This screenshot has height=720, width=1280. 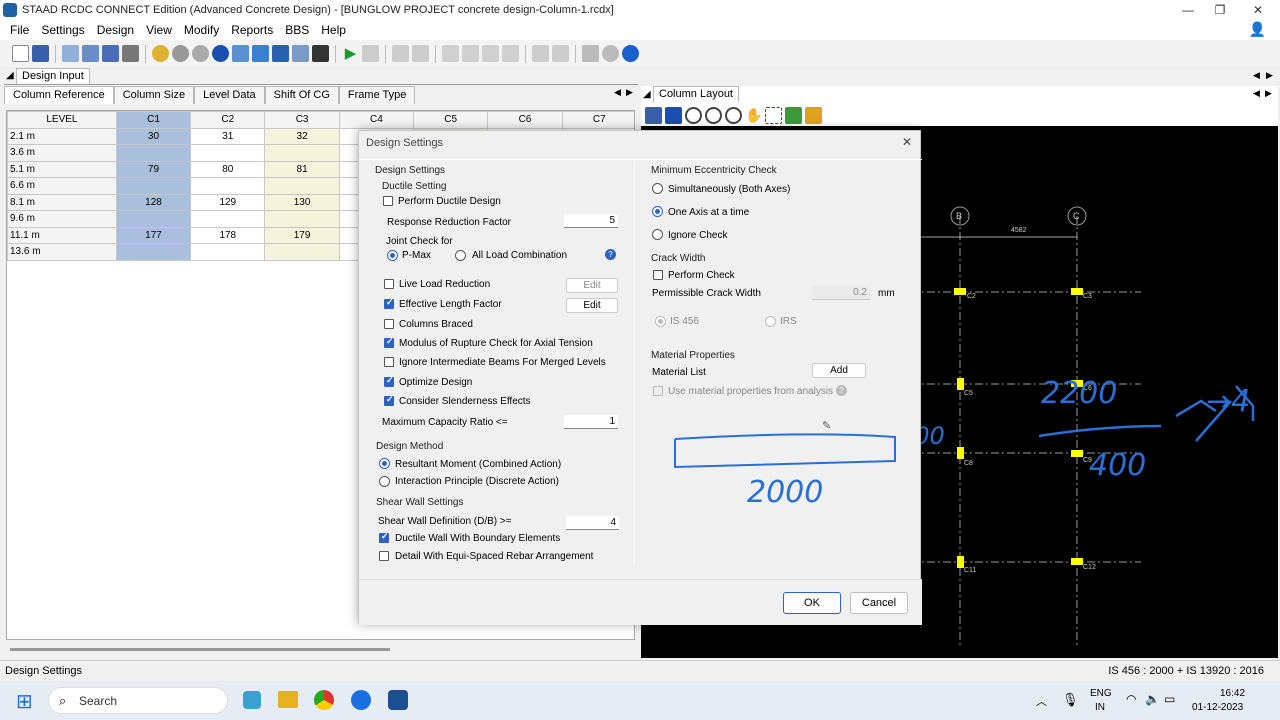 I want to click on close-window-button: ✕, so click(x=1258, y=10).